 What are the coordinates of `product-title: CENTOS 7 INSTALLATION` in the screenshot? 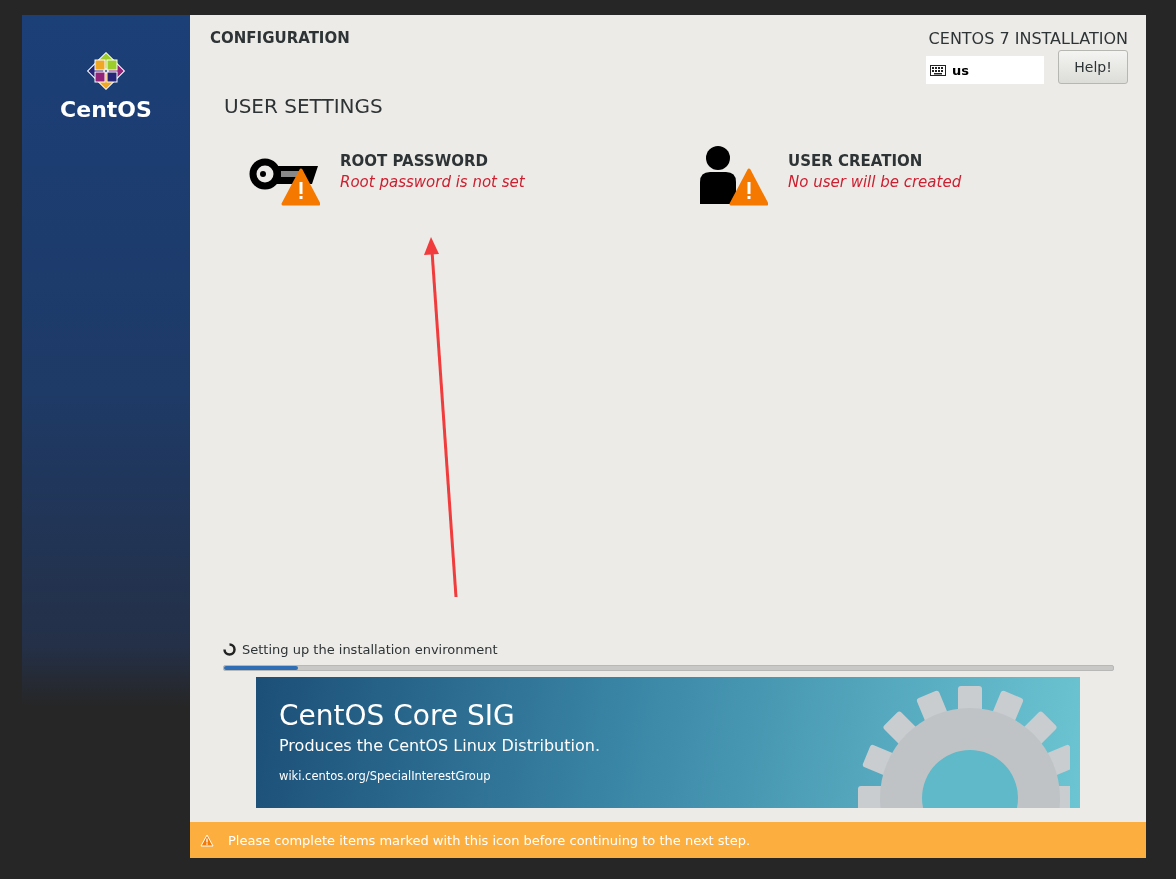 It's located at (1028, 38).